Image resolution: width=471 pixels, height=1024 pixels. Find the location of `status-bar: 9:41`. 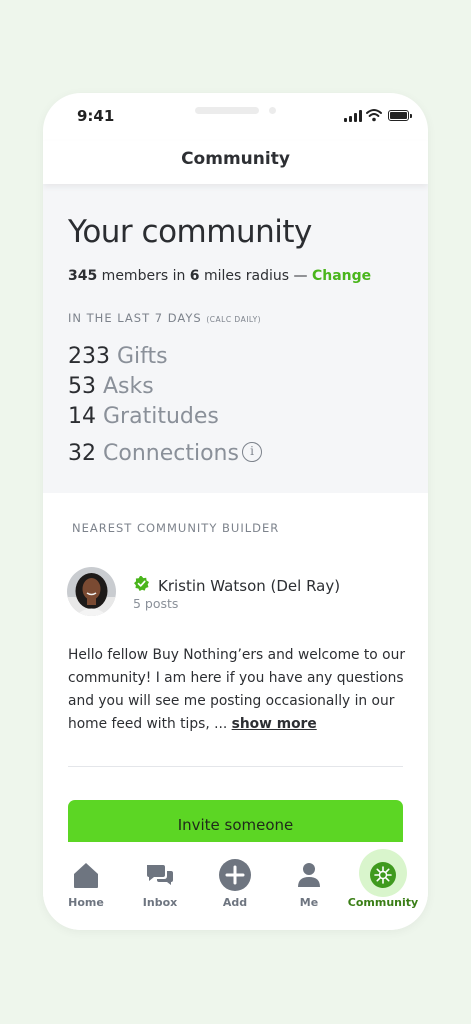

status-bar: 9:41 is located at coordinates (235, 117).